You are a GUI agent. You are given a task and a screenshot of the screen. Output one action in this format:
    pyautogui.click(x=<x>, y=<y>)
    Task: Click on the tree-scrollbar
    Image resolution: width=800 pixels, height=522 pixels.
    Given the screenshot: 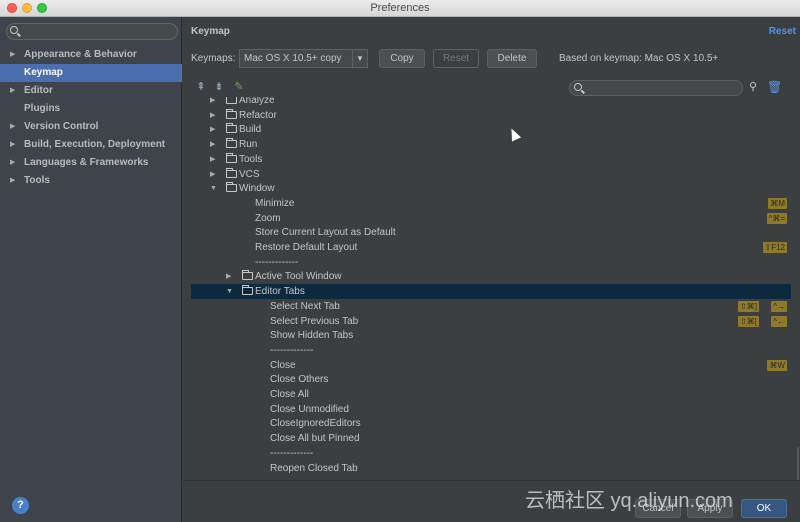 What is the action you would take?
    pyautogui.click(x=798, y=464)
    